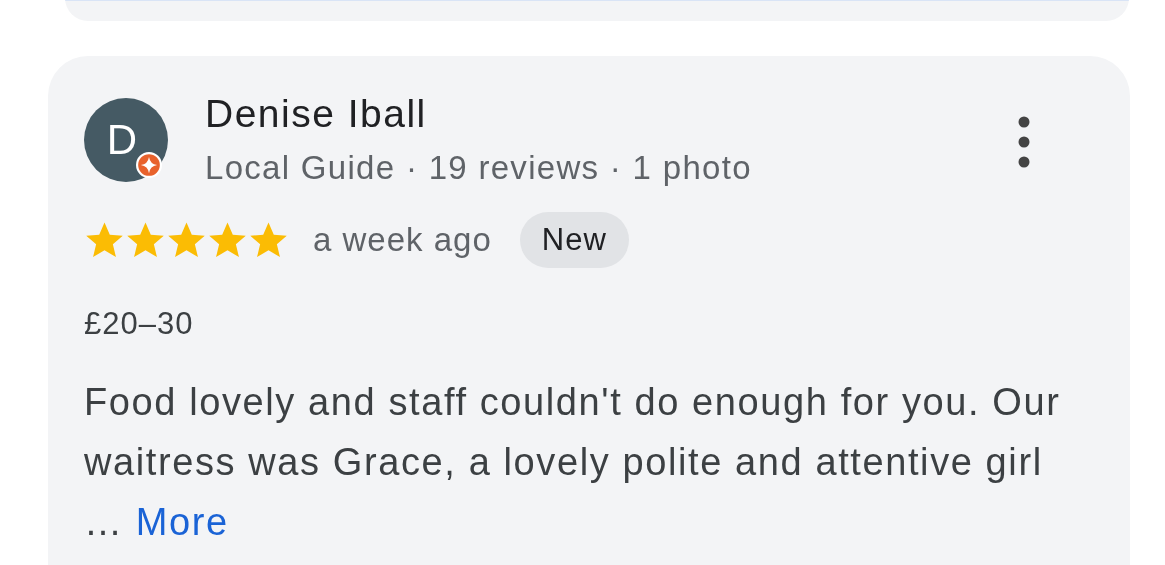 The image size is (1165, 565). I want to click on new-tag: New, so click(574, 240).